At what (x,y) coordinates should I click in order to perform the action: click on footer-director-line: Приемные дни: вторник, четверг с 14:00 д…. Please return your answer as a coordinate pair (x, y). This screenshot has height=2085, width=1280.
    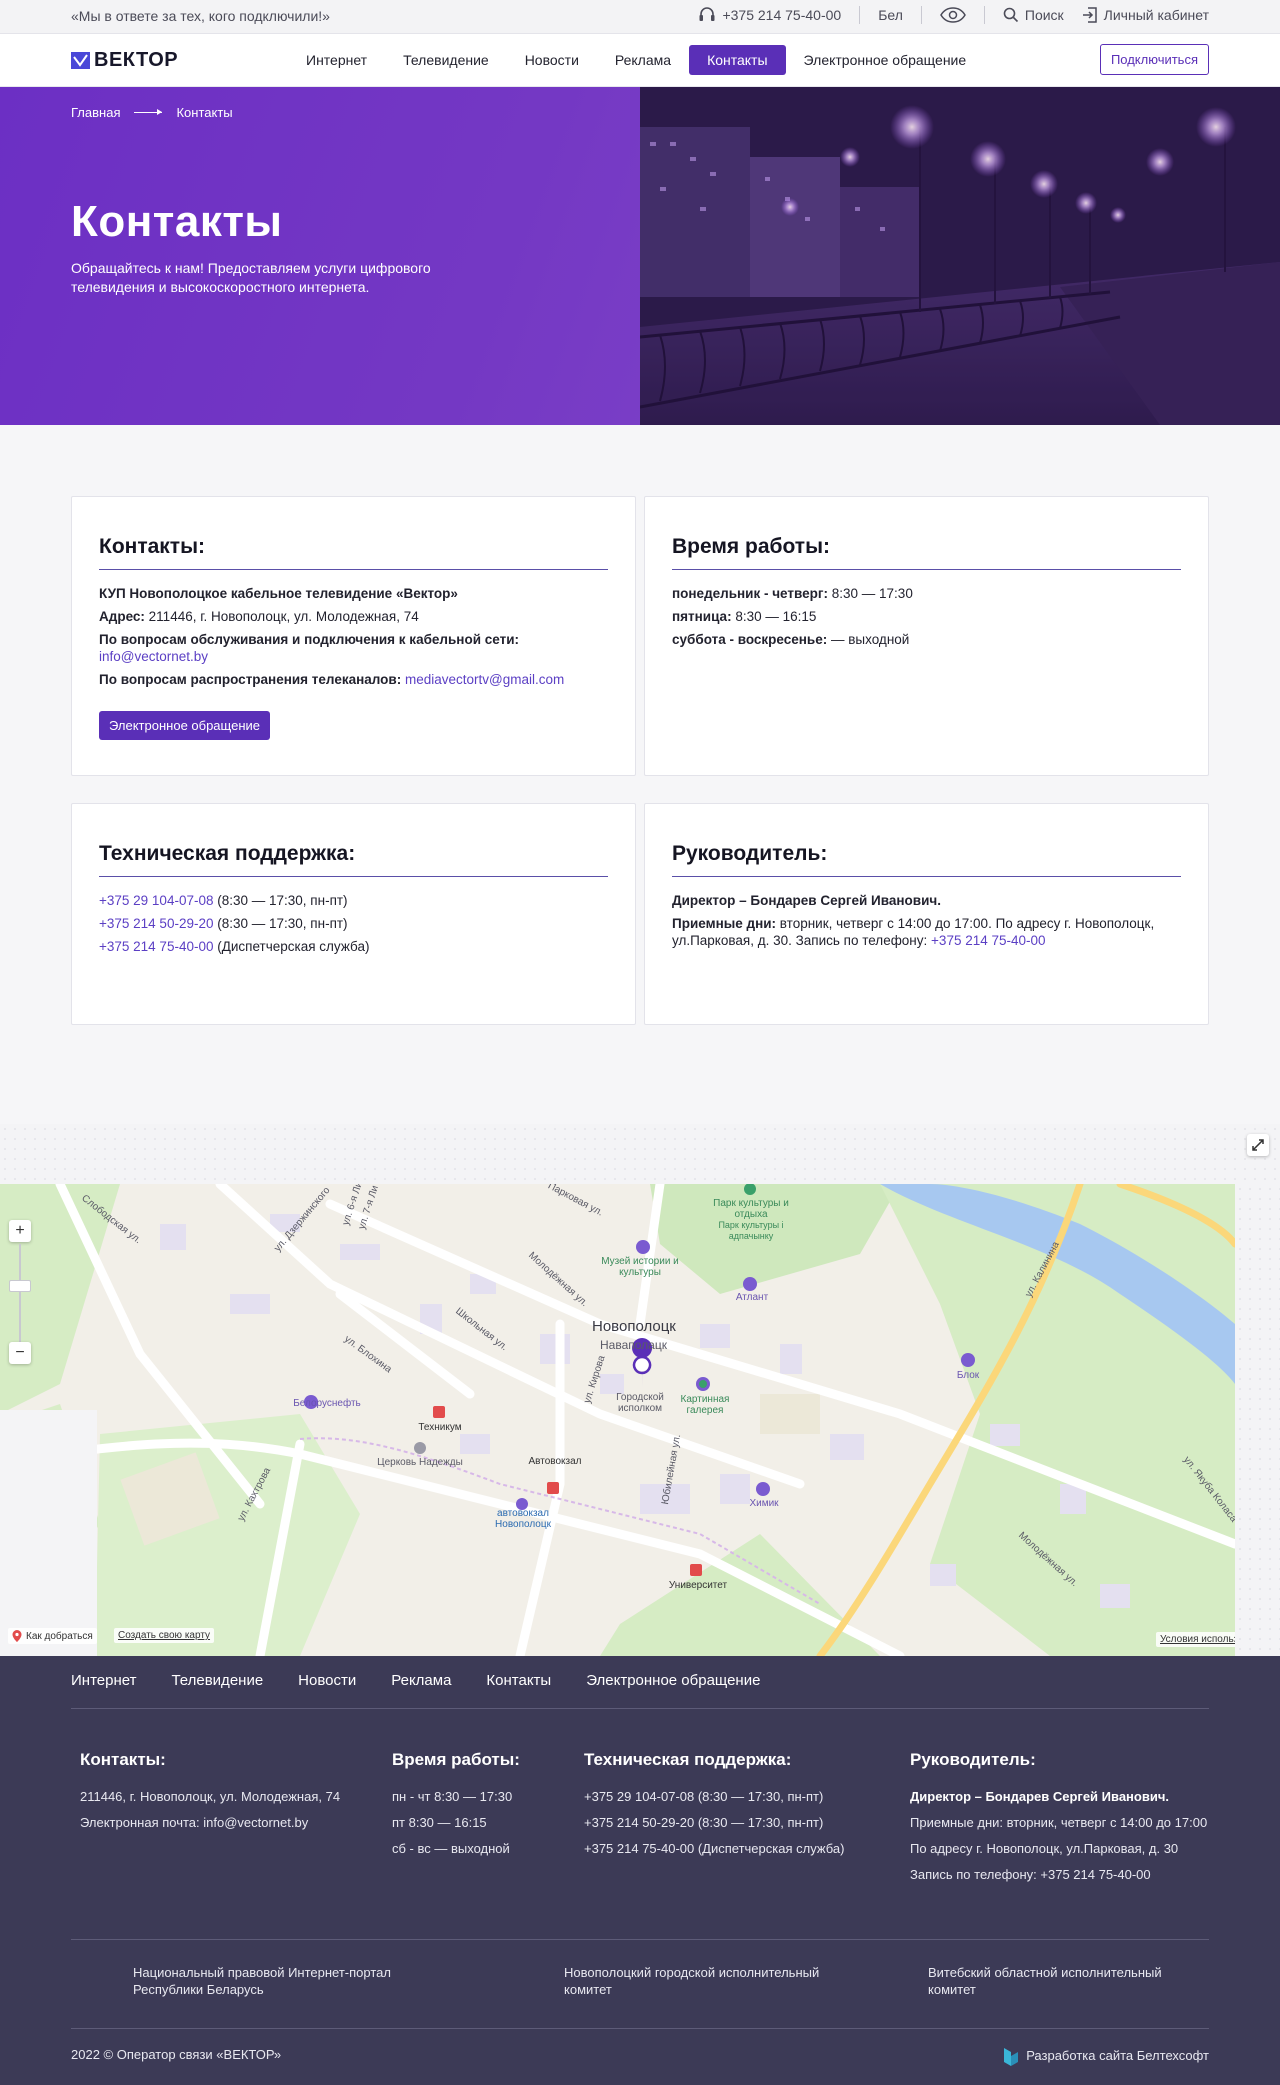
    Looking at the image, I should click on (1059, 1822).